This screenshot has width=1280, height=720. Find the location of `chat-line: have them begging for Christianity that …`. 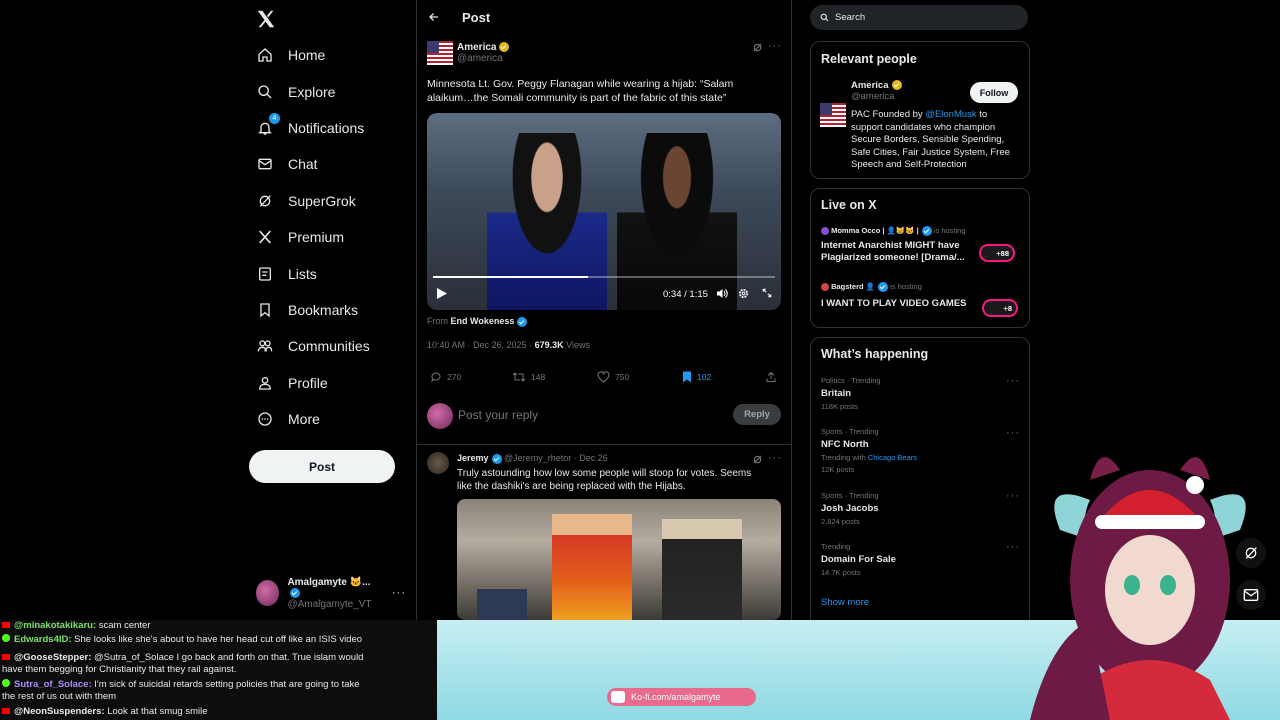

chat-line: have them begging for Christianity that … is located at coordinates (119, 670).